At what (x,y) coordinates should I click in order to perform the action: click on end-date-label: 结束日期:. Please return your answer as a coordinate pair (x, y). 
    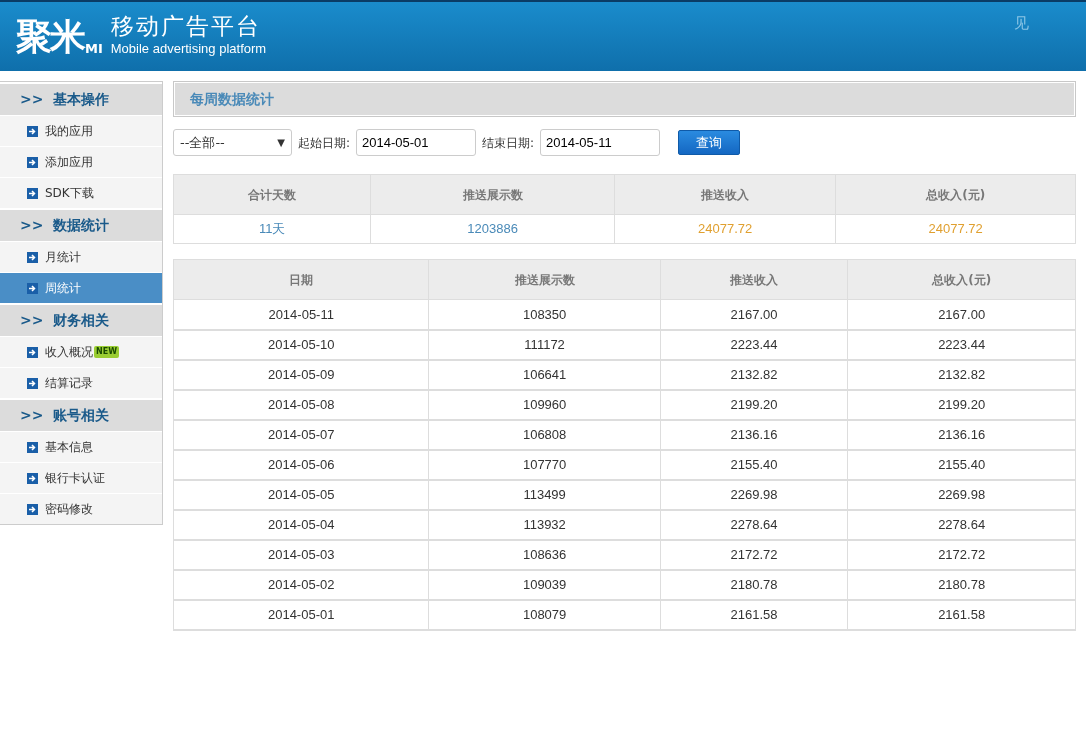
    Looking at the image, I should click on (508, 143).